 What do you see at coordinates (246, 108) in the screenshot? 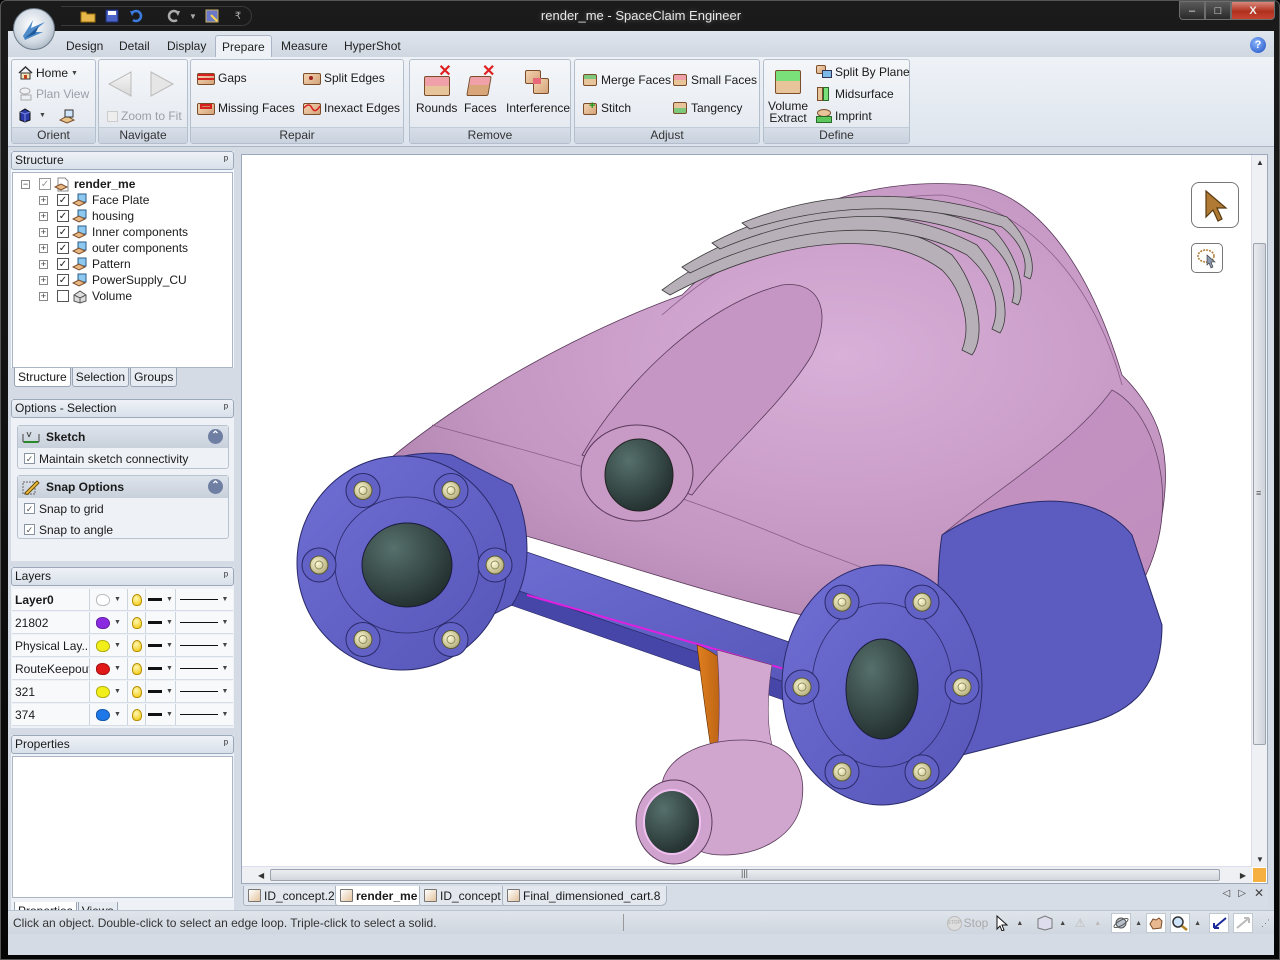
I see `missing-faces-button: Missing Faces` at bounding box center [246, 108].